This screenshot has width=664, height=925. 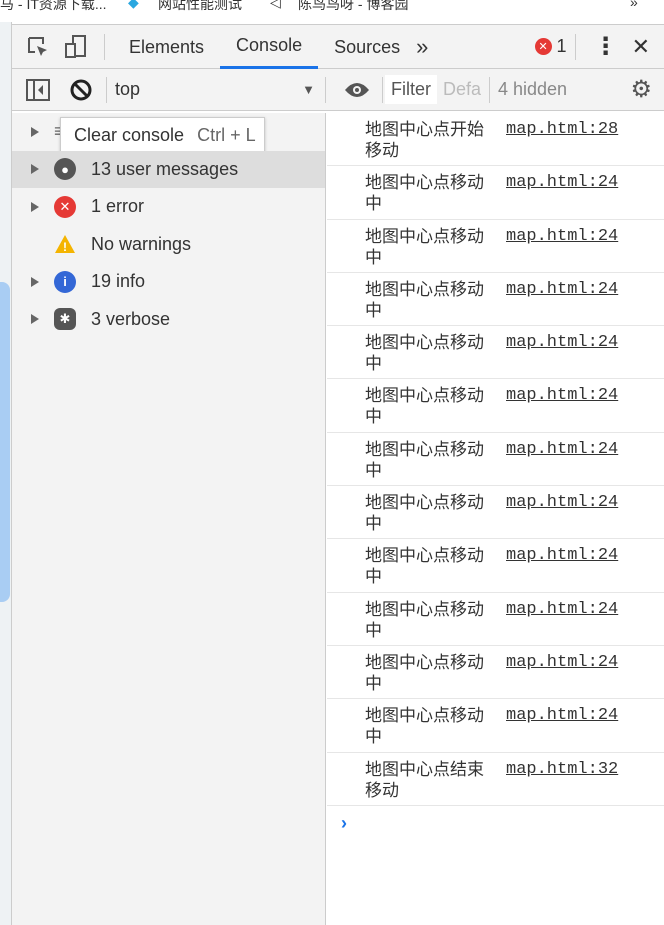 I want to click on clear-console-icon, so click(x=81, y=90).